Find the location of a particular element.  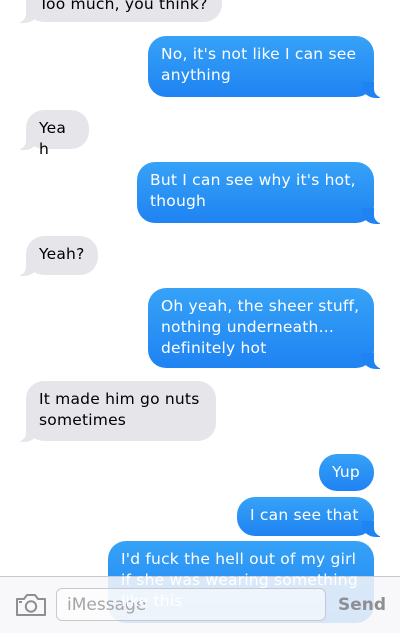

message-bubble-sent: But I can see why it's hot, though is located at coordinates (262, 193).